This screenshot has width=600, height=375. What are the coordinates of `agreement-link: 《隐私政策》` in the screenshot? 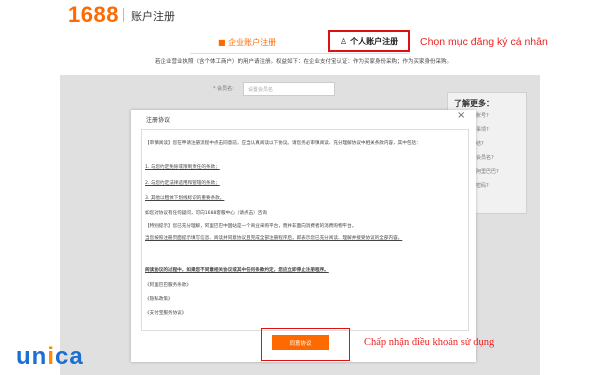 It's located at (159, 300).